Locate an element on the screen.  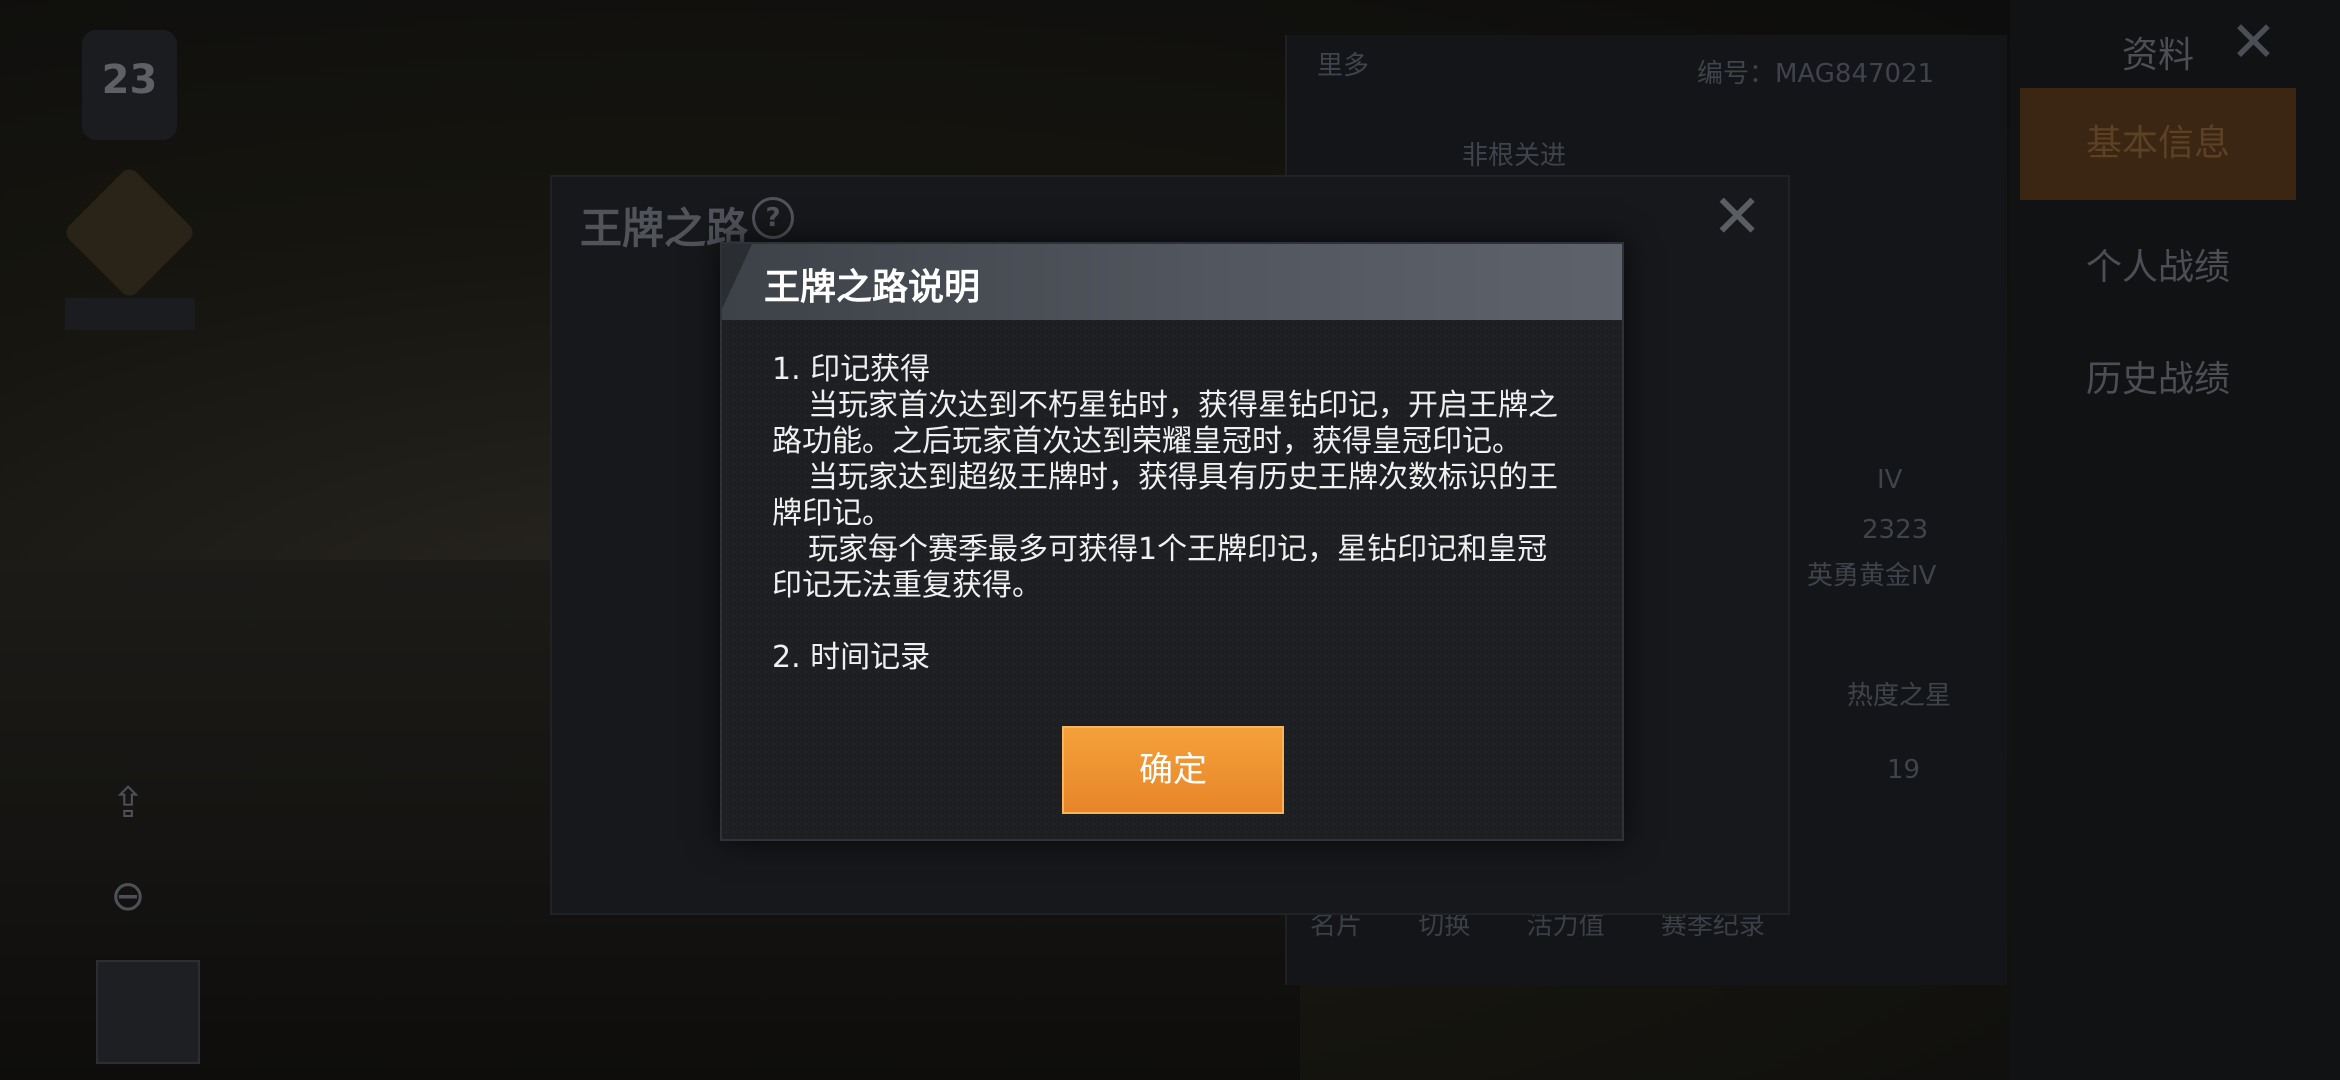
tab-personal-record: 个人战绩 is located at coordinates (2158, 264).